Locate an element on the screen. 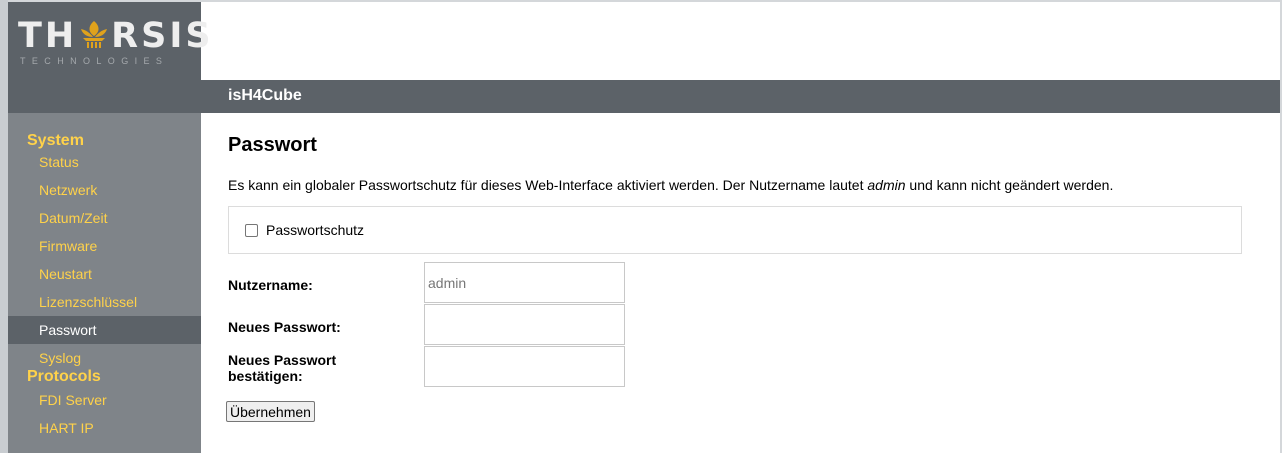 The height and width of the screenshot is (453, 1282). sidebar-item-fdi-server: FDI Server is located at coordinates (104, 400).